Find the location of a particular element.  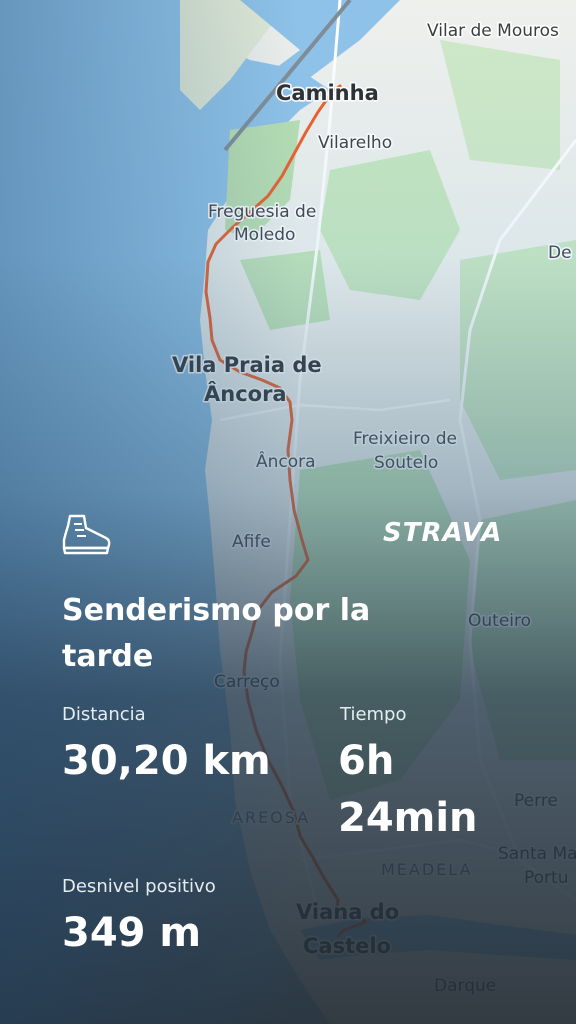

elevation-value: 349 m is located at coordinates (132, 933).